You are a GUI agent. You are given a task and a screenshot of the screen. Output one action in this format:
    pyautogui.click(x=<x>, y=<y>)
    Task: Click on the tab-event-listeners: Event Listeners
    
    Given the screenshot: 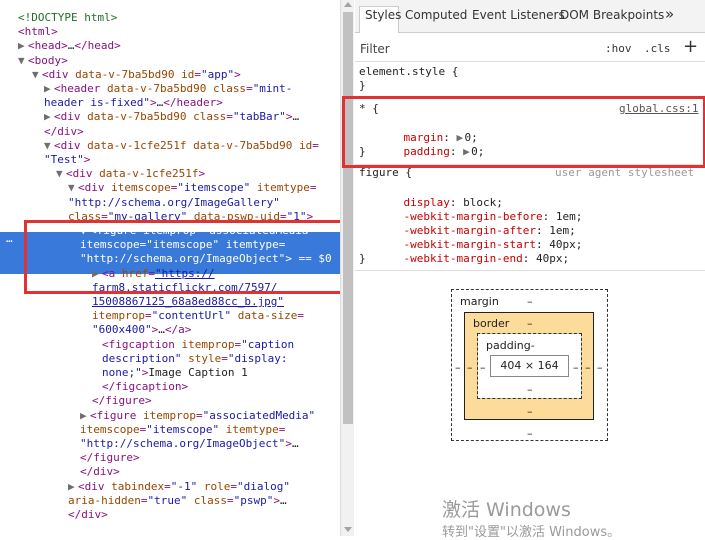 What is the action you would take?
    pyautogui.click(x=518, y=15)
    